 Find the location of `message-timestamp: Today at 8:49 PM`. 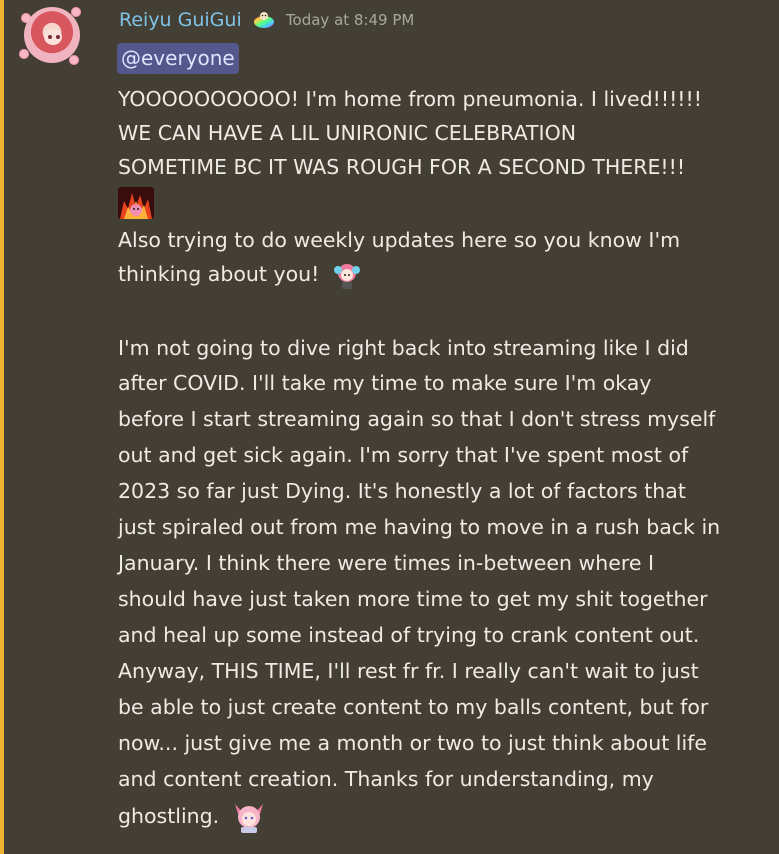

message-timestamp: Today at 8:49 PM is located at coordinates (350, 20).